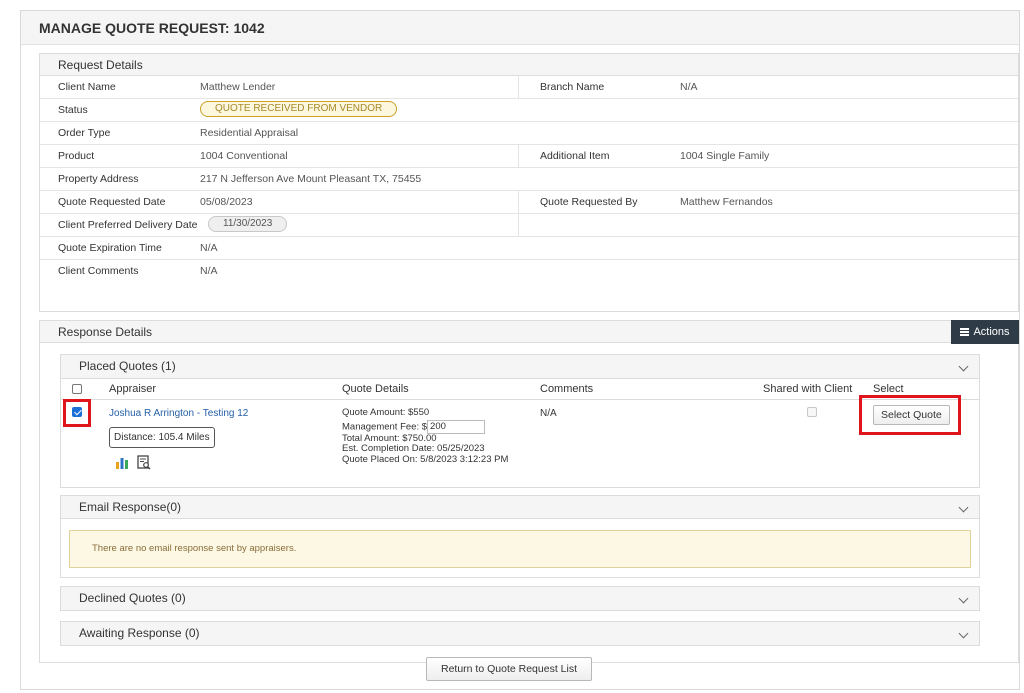  I want to click on client-name-value: Matthew Lender, so click(238, 87).